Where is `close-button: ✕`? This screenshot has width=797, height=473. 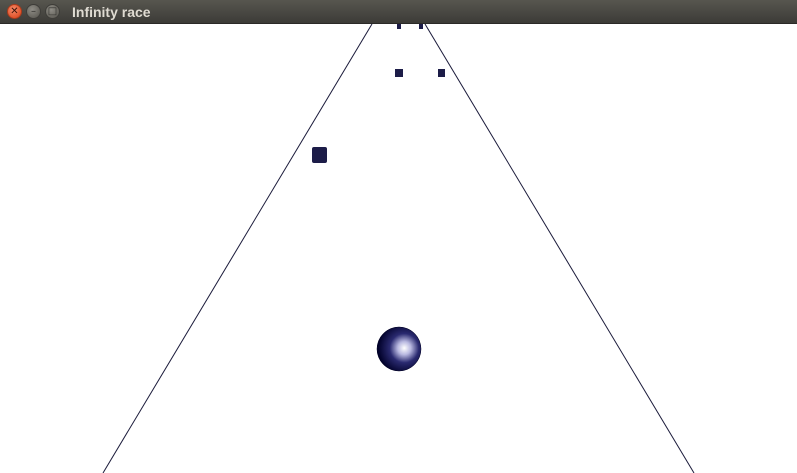
close-button: ✕ is located at coordinates (14, 11).